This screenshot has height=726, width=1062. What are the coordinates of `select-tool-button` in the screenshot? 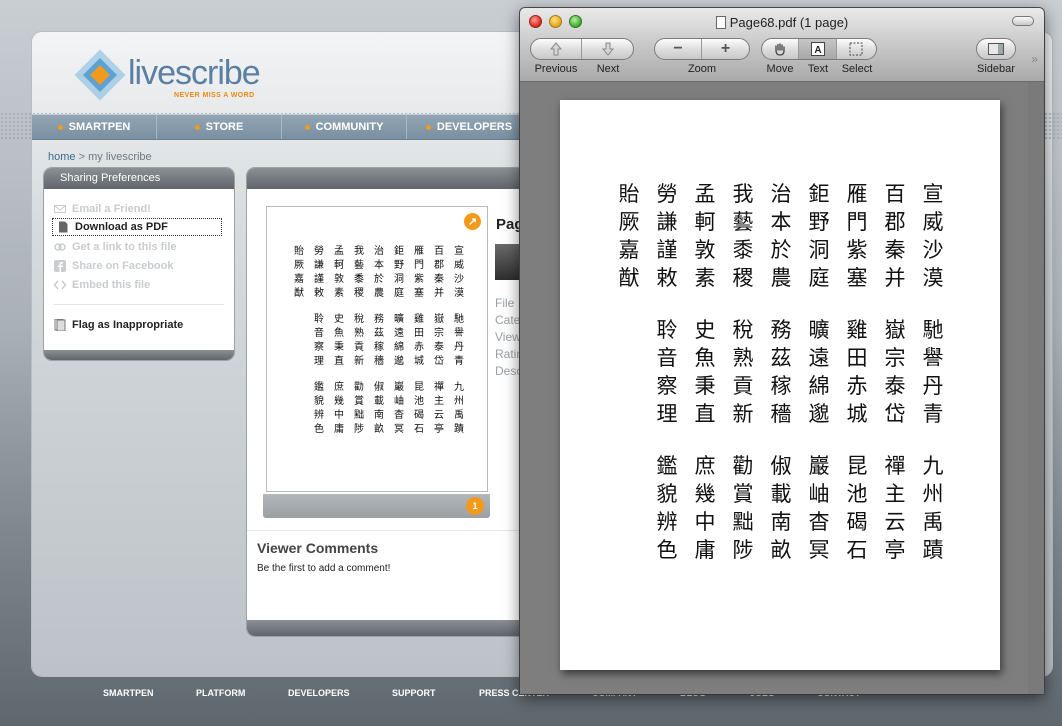 It's located at (856, 49).